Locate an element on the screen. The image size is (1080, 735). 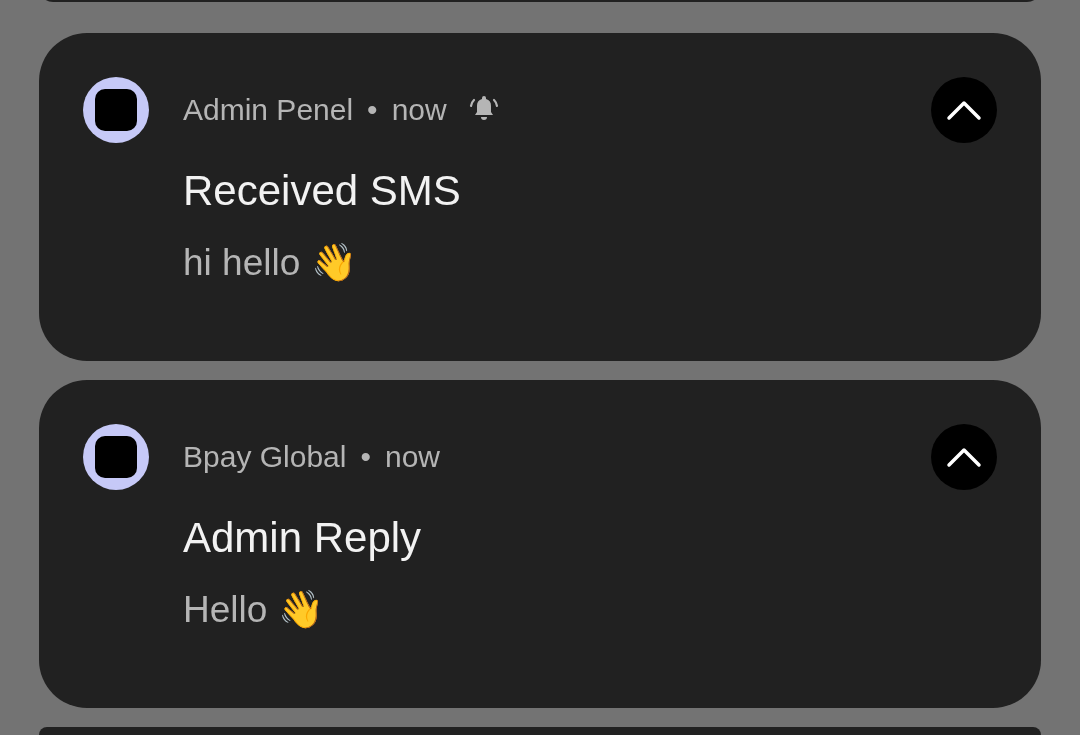
notification-title: Admin Reply is located at coordinates (303, 538).